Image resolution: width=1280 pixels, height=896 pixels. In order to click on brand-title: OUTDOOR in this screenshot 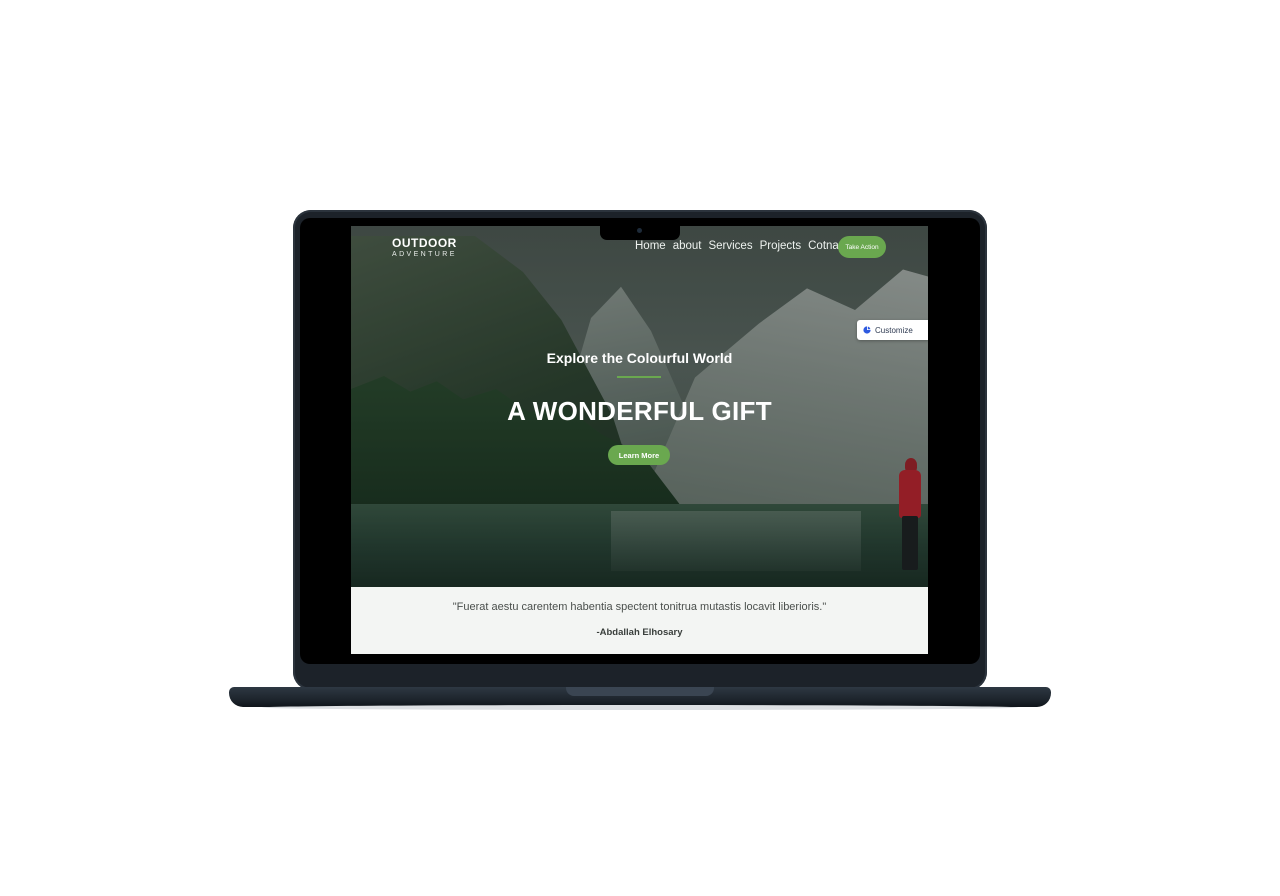, I will do `click(424, 243)`.